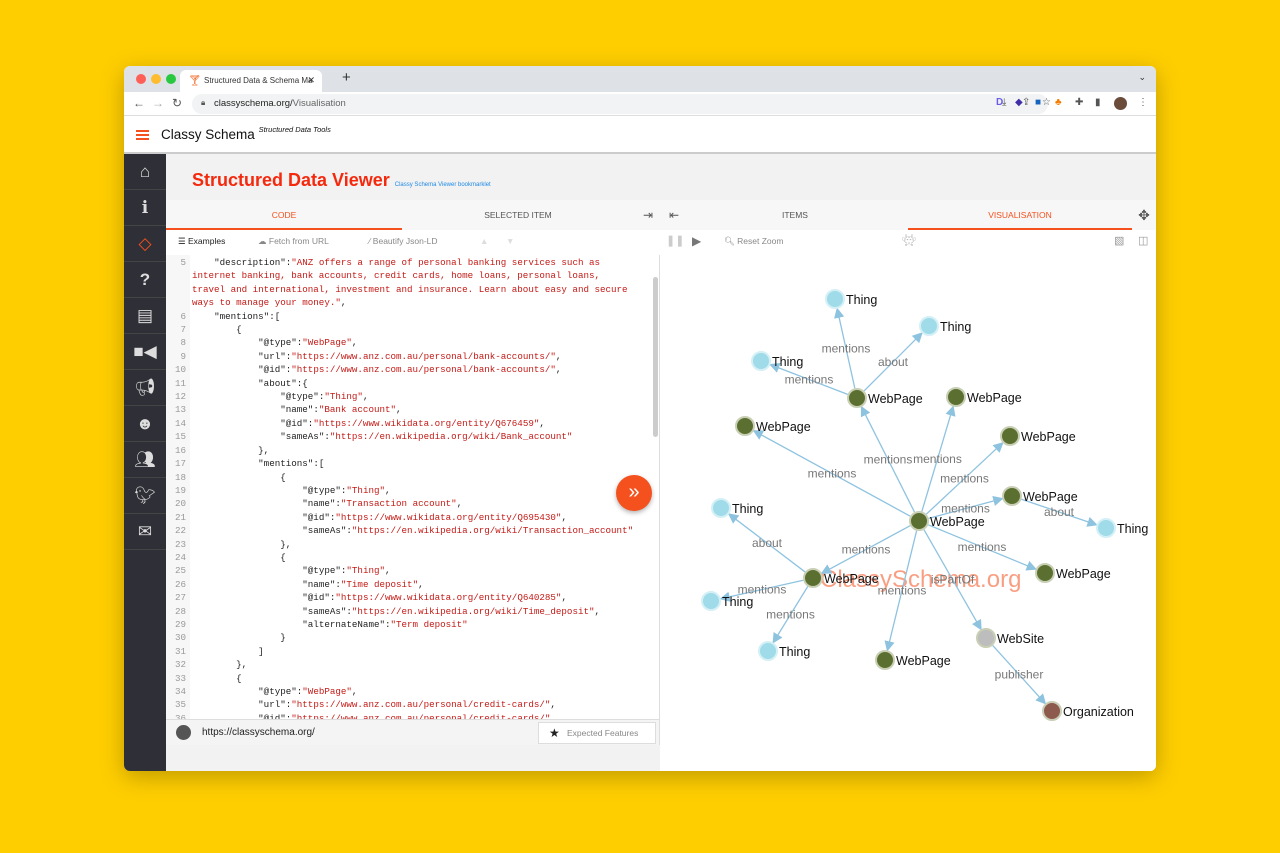 The width and height of the screenshot is (1280, 853). I want to click on mail-icon: ✉, so click(145, 532).